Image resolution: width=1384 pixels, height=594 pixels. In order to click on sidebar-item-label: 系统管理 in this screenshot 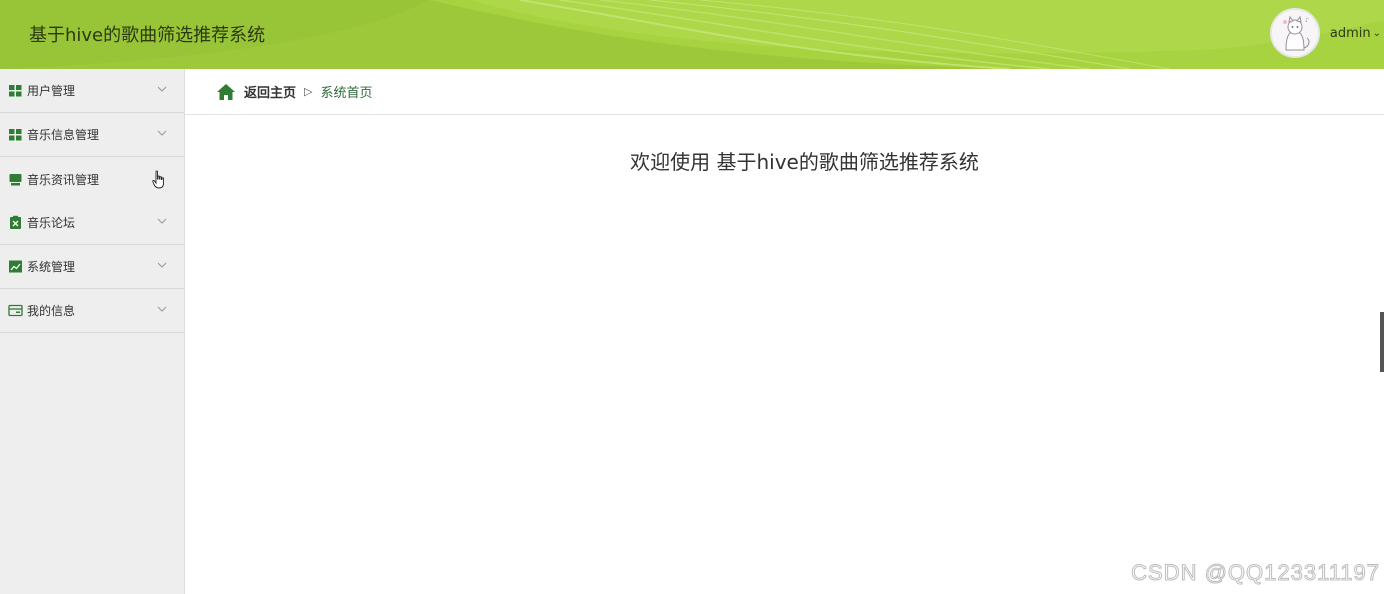, I will do `click(51, 267)`.